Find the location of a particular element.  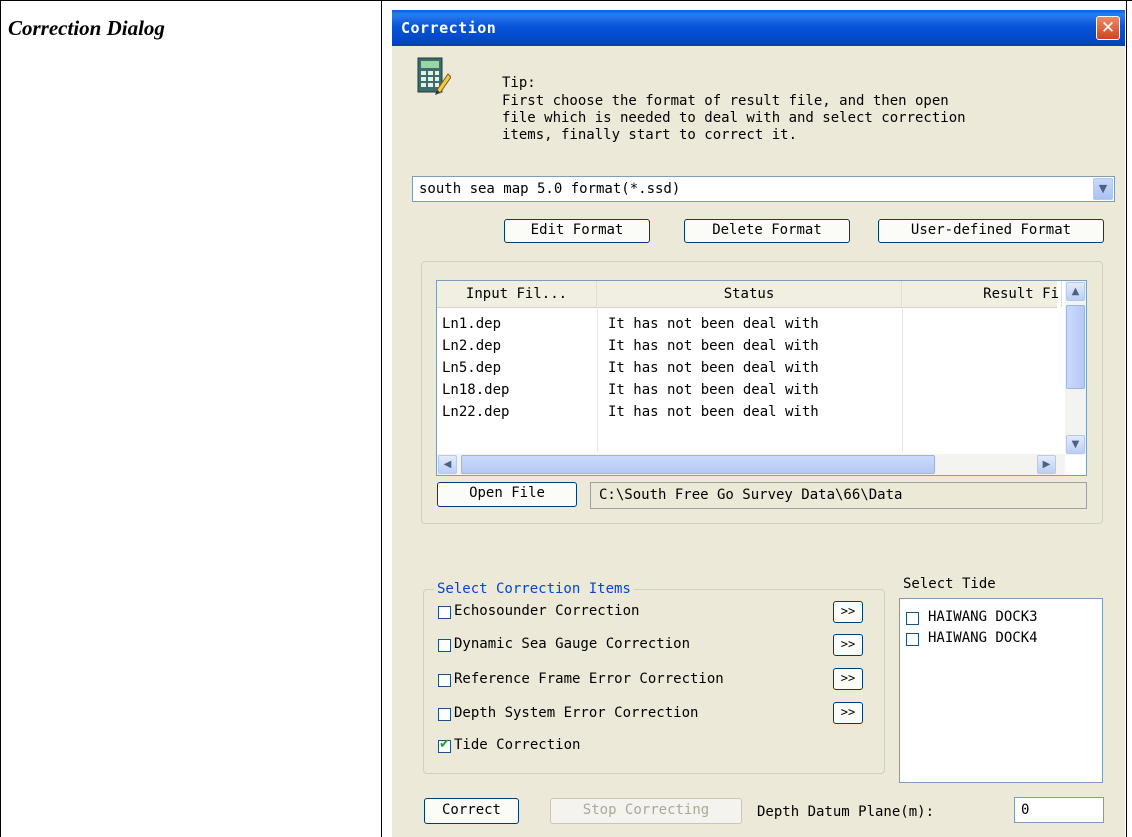

calculator-edit-icon is located at coordinates (434, 76).